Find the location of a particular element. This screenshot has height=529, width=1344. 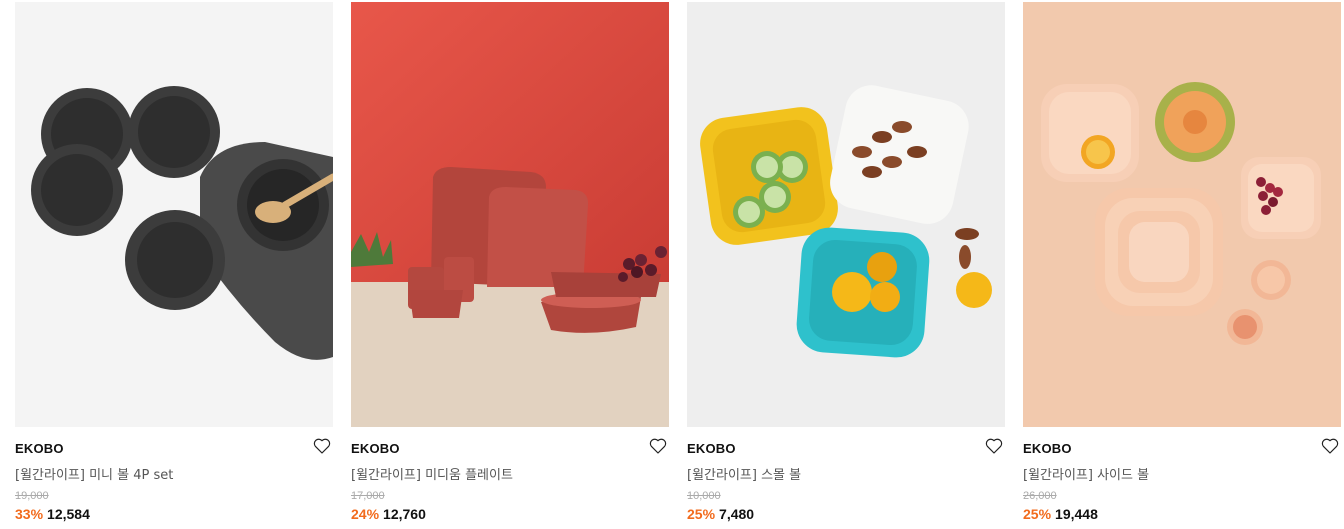

price-row: 25% 19,448 is located at coordinates (1060, 514).